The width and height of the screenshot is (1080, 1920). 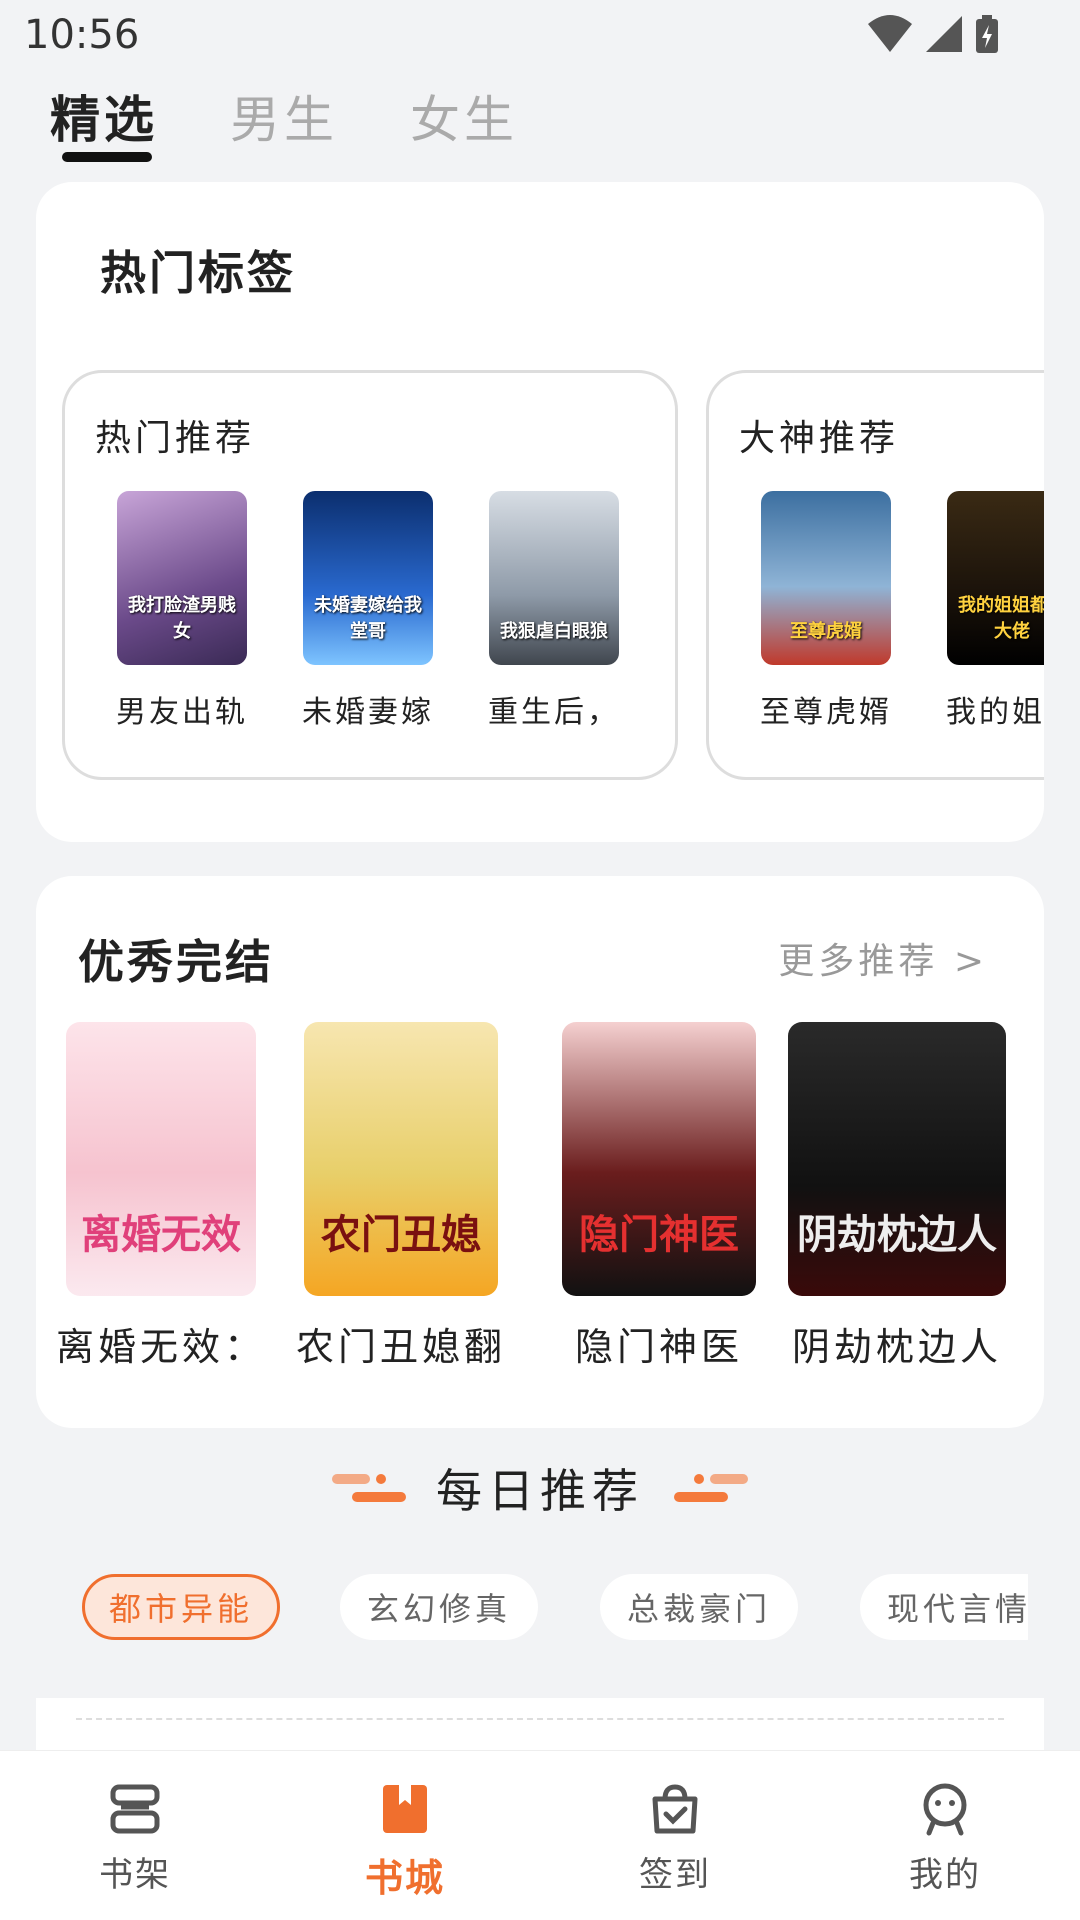 What do you see at coordinates (198, 273) in the screenshot?
I see `hot-tags-title: 热门标签` at bounding box center [198, 273].